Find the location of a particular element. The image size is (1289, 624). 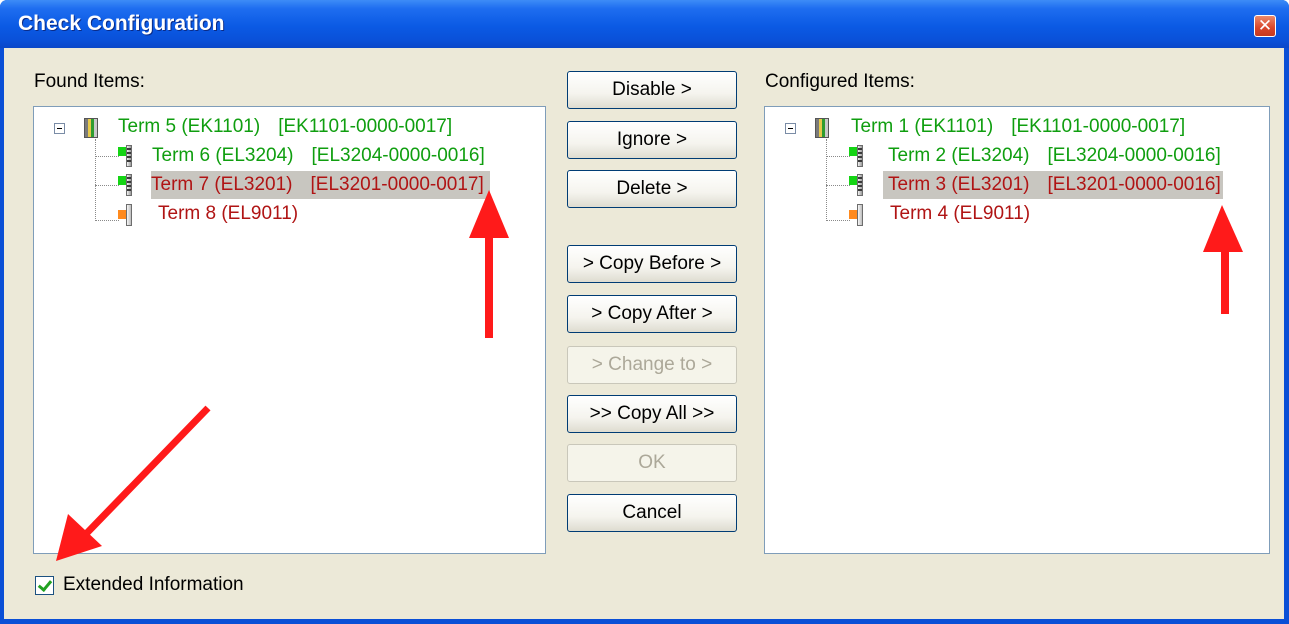

item-part-number: [EL3201-0000-0016] is located at coordinates (1134, 184).